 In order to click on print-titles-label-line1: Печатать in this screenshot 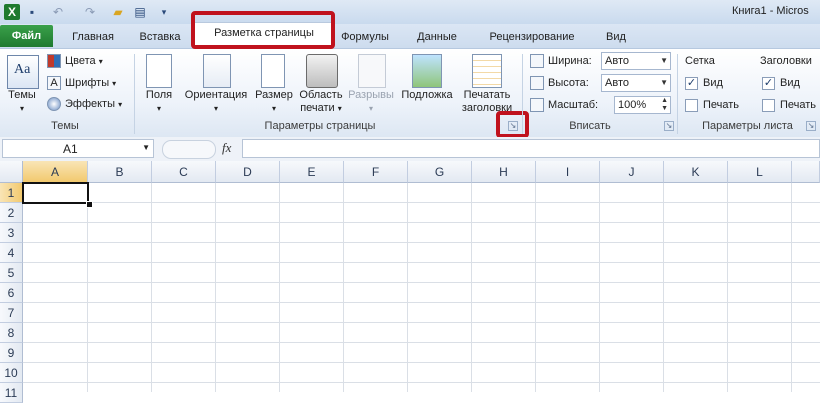, I will do `click(487, 95)`.